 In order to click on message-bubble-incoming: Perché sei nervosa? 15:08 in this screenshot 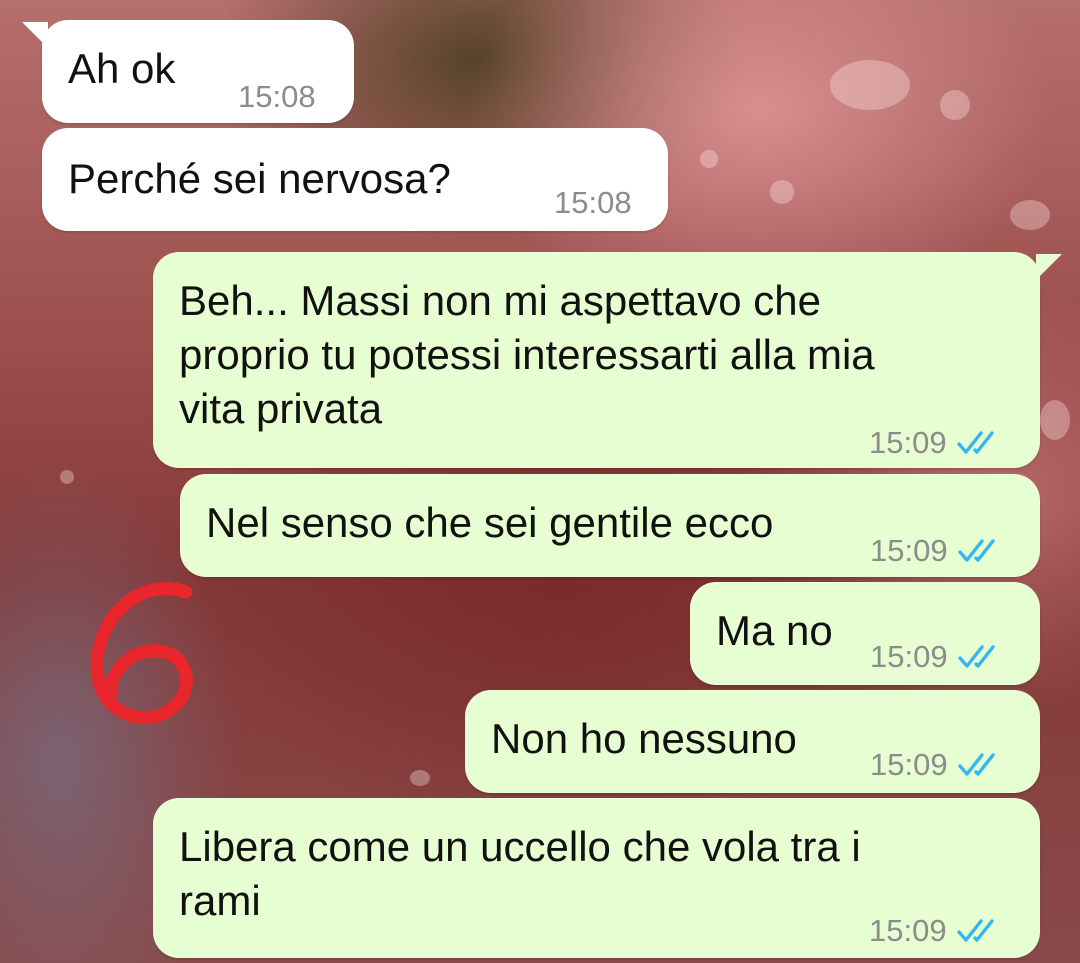, I will do `click(355, 179)`.